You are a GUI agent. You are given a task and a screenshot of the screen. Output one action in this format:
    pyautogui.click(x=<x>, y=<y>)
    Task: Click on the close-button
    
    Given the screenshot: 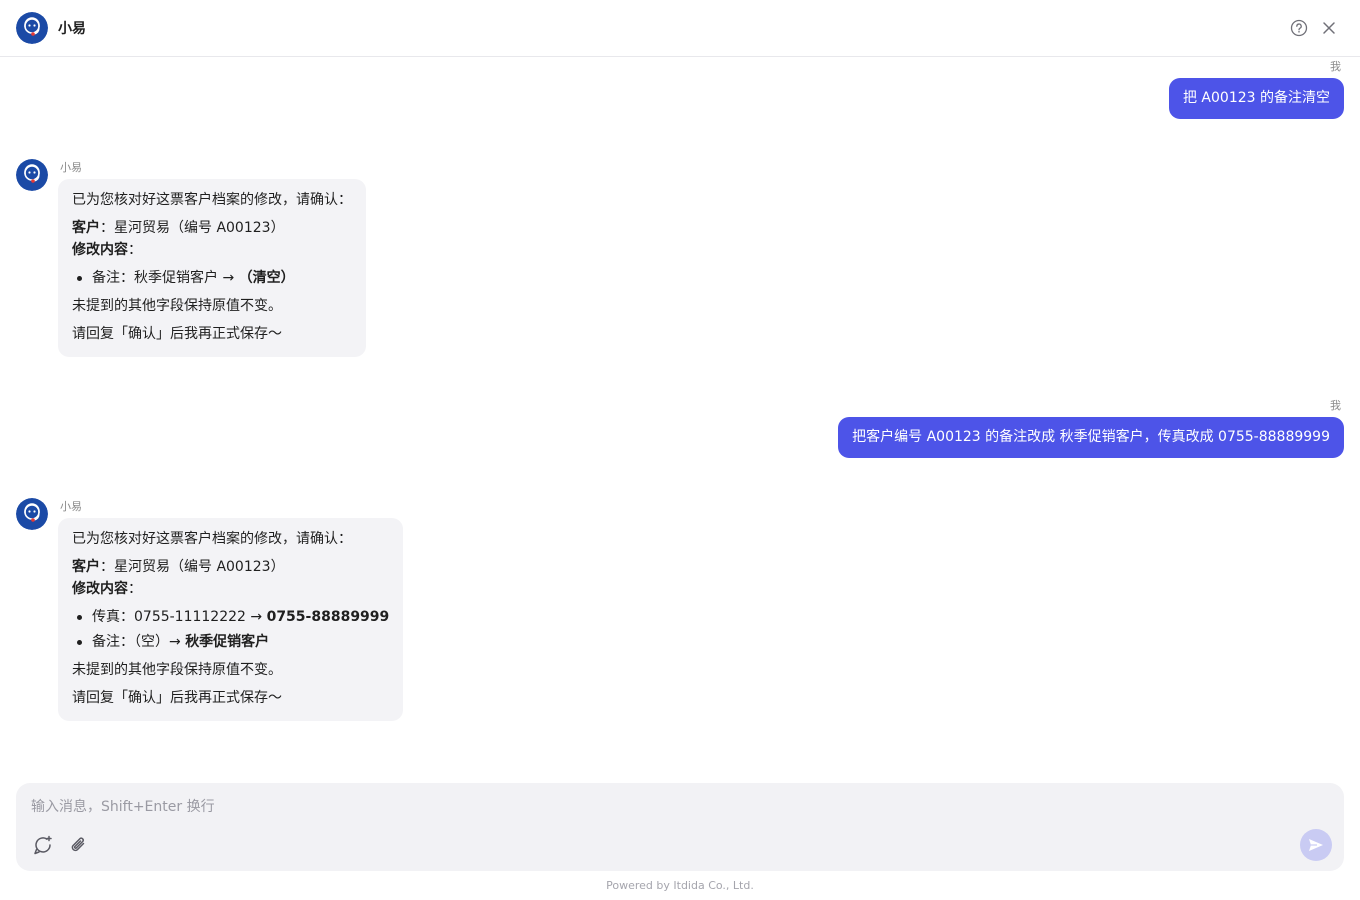 What is the action you would take?
    pyautogui.click(x=1329, y=28)
    